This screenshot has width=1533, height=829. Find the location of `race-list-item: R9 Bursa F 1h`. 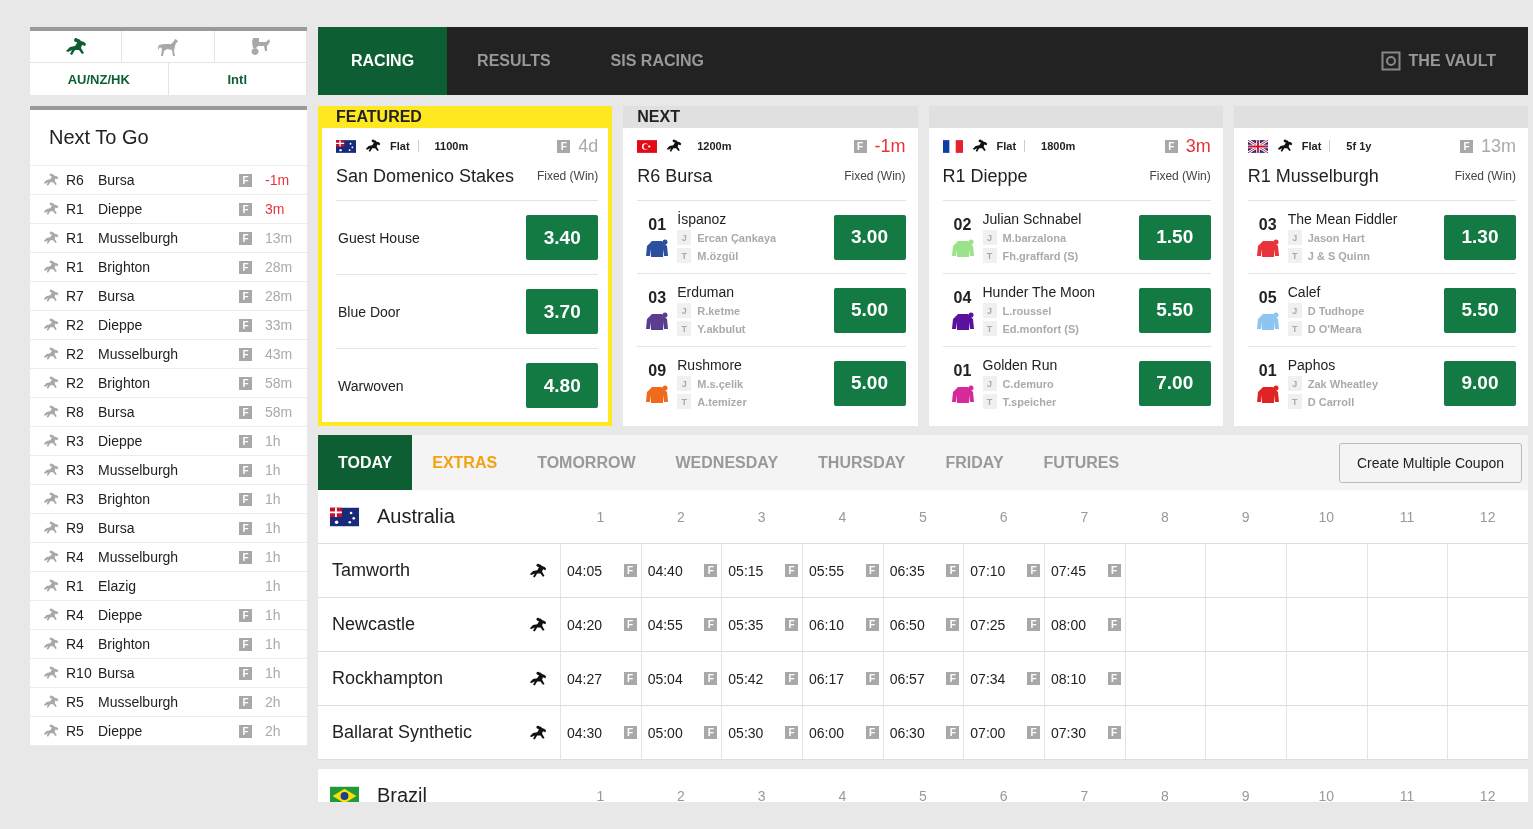

race-list-item: R9 Bursa F 1h is located at coordinates (168, 528).